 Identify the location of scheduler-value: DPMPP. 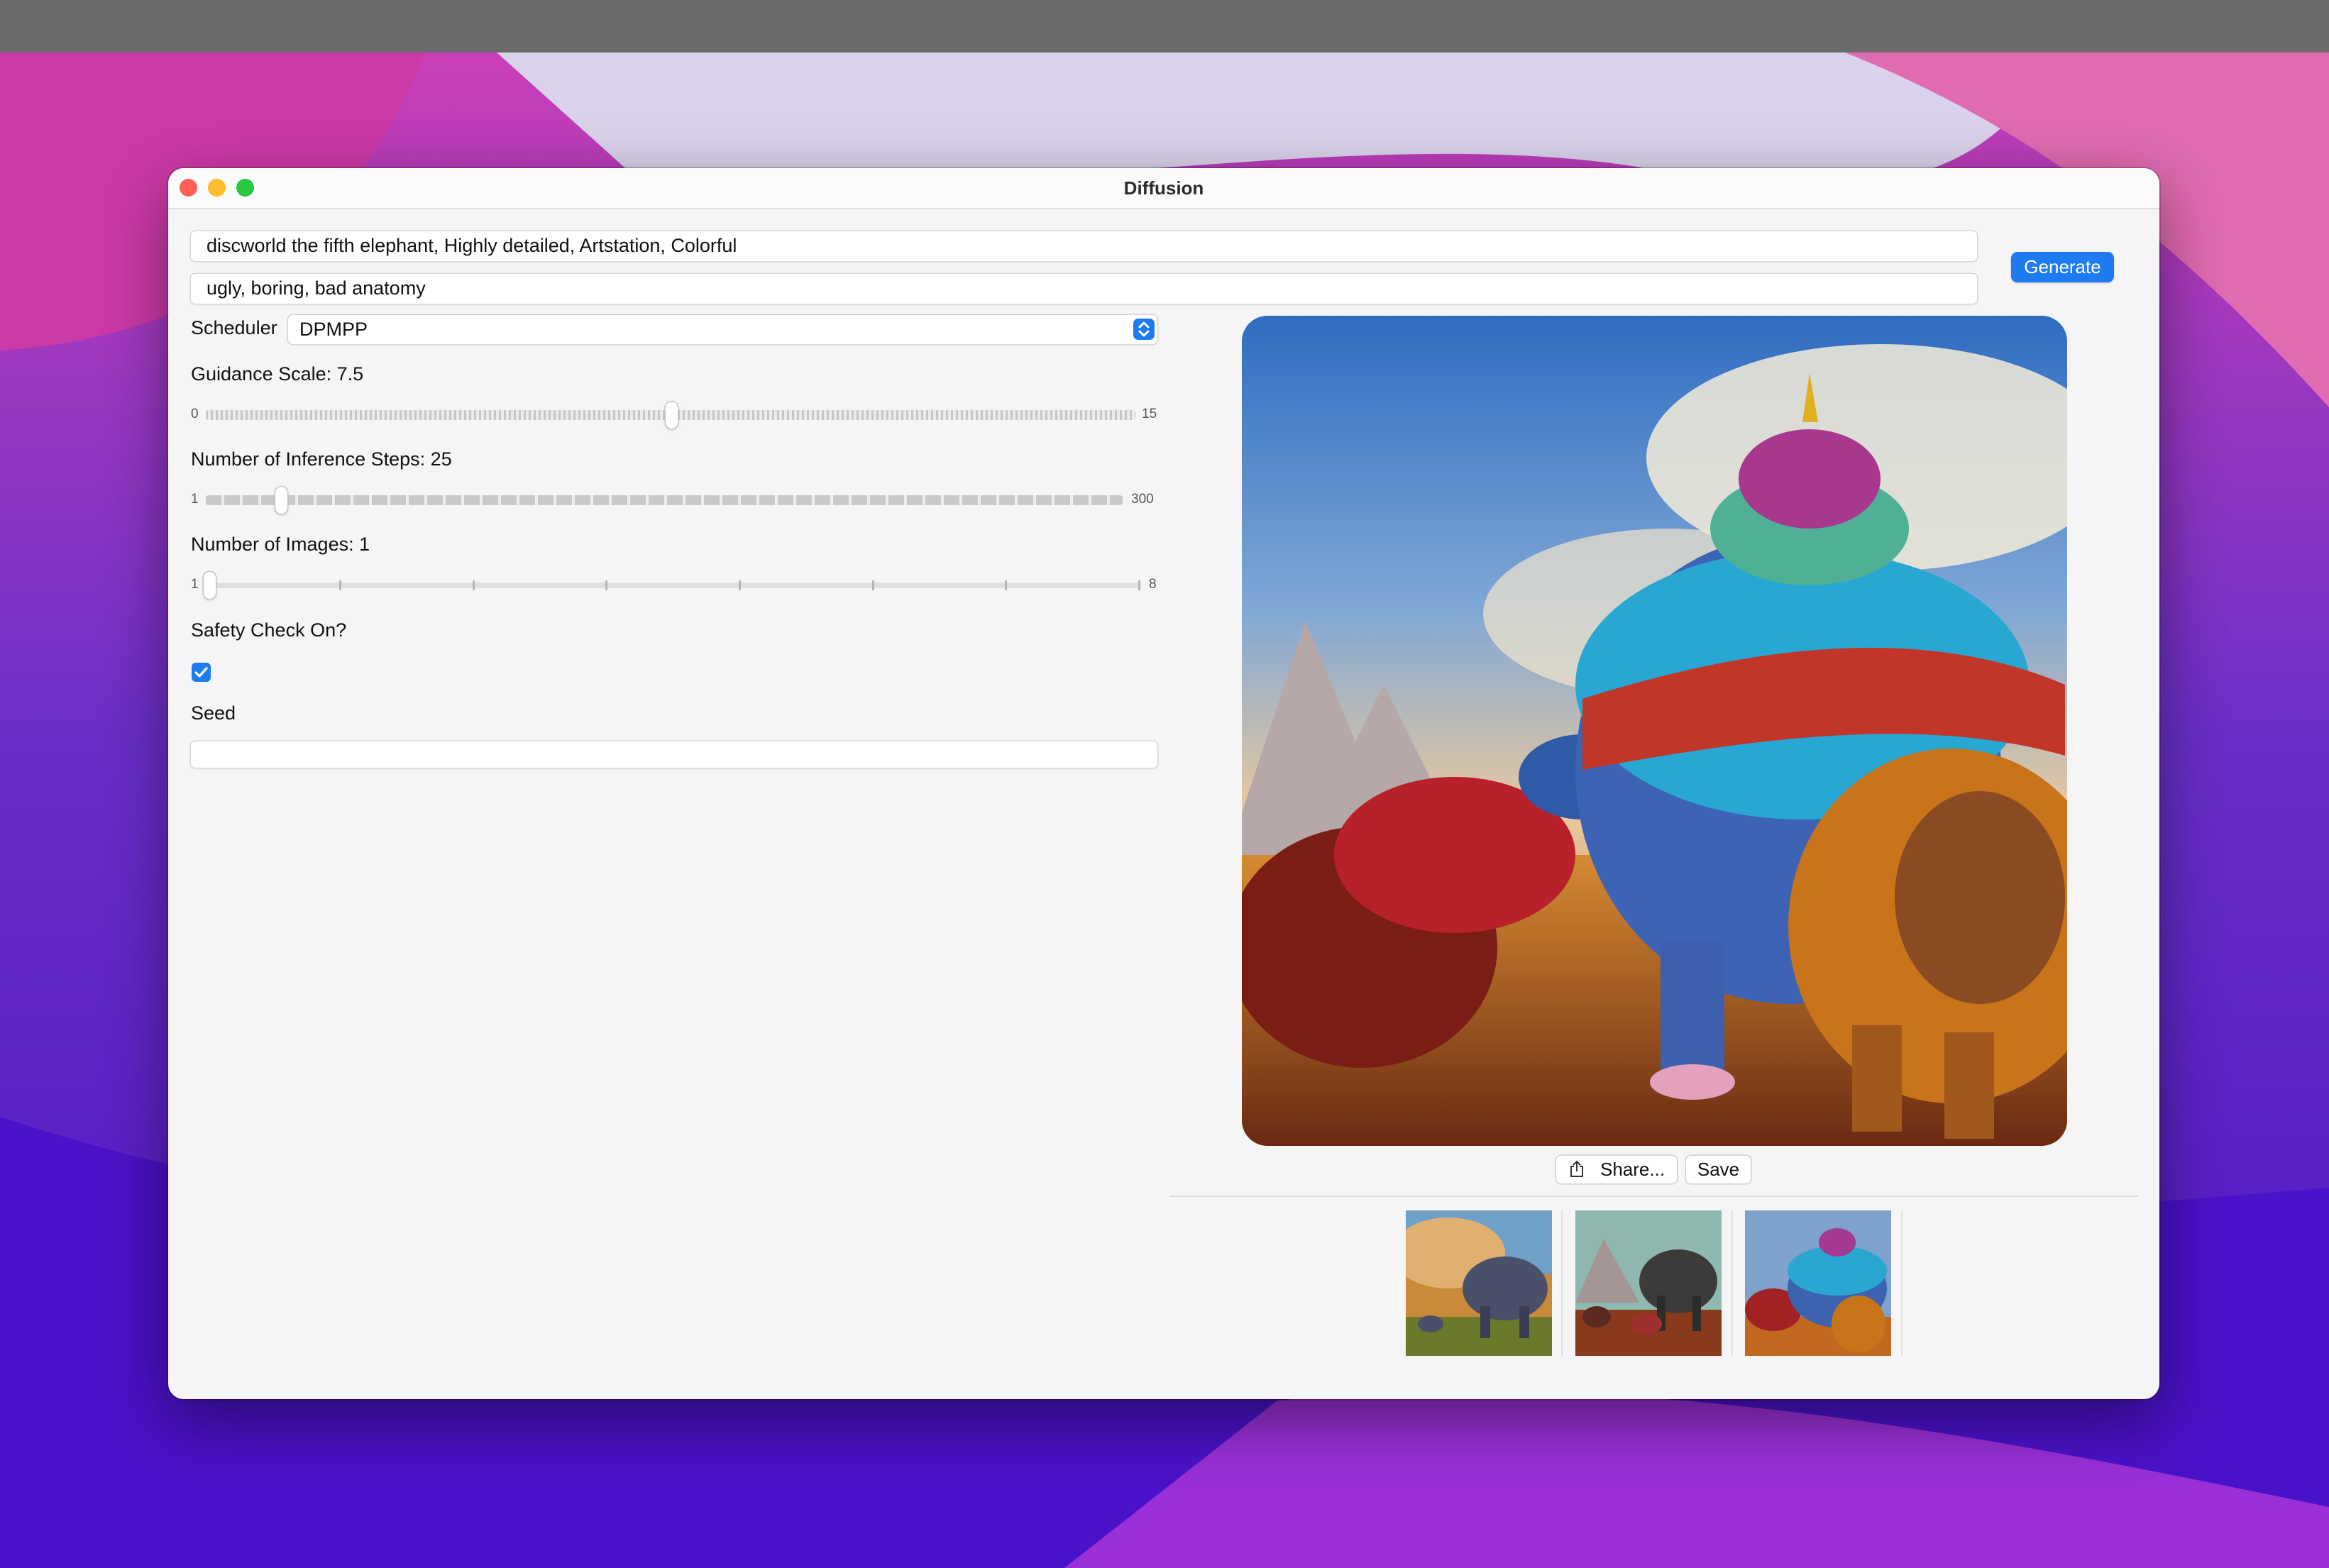
(333, 329).